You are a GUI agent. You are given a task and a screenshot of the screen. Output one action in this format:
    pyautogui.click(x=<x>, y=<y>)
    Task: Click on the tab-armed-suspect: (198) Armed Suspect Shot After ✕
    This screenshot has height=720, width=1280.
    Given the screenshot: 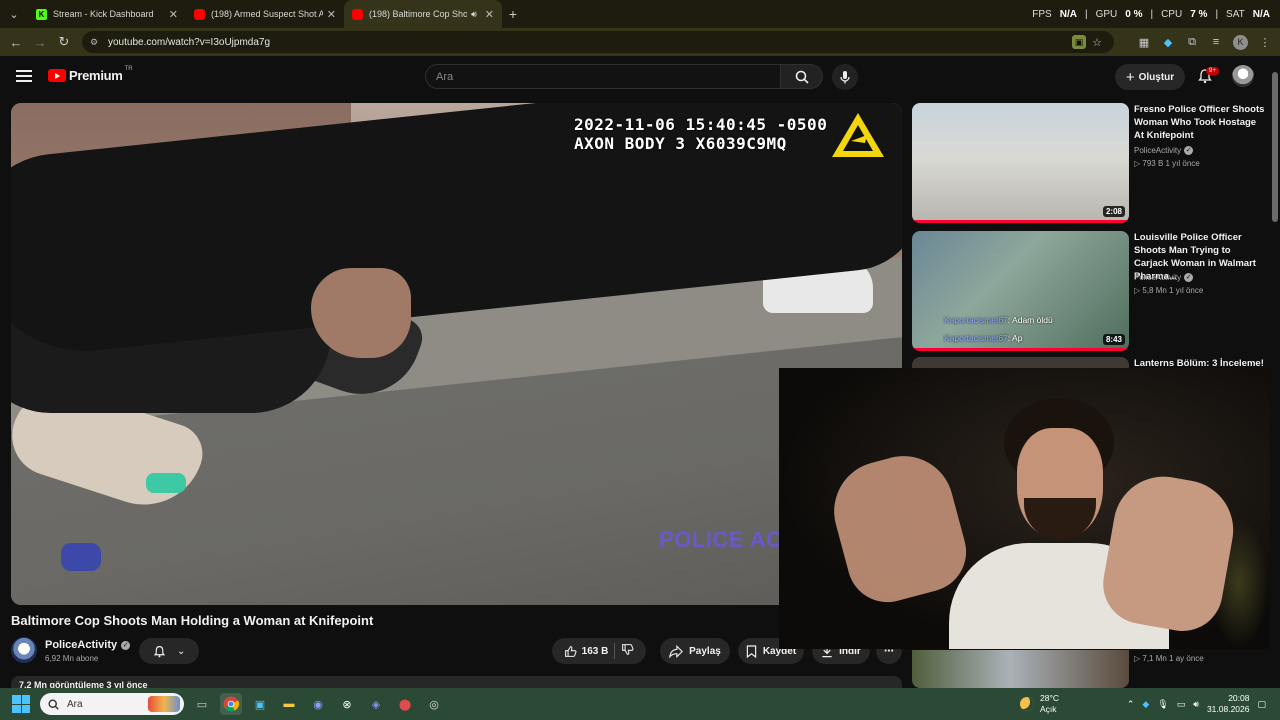 What is the action you would take?
    pyautogui.click(x=265, y=14)
    